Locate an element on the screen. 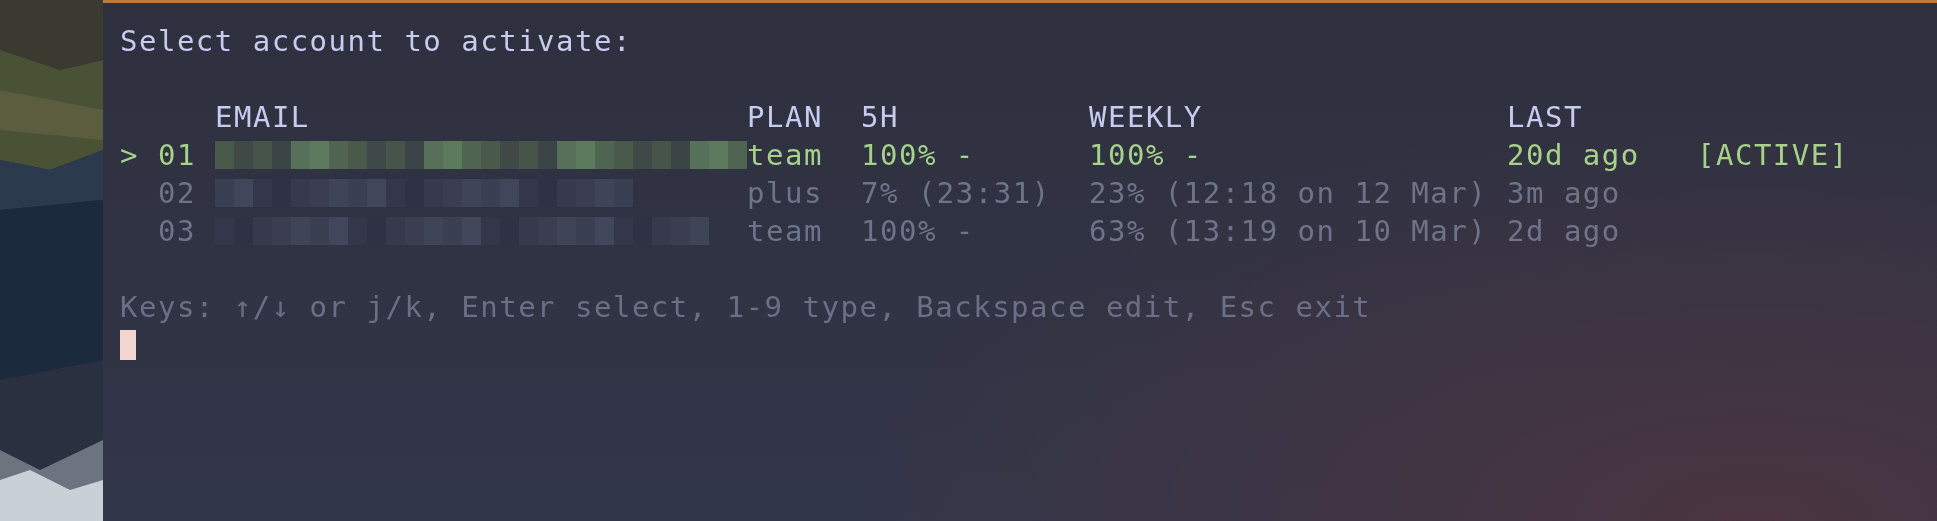 This screenshot has width=1937, height=521. last-used: 2d ago is located at coordinates (1564, 231).